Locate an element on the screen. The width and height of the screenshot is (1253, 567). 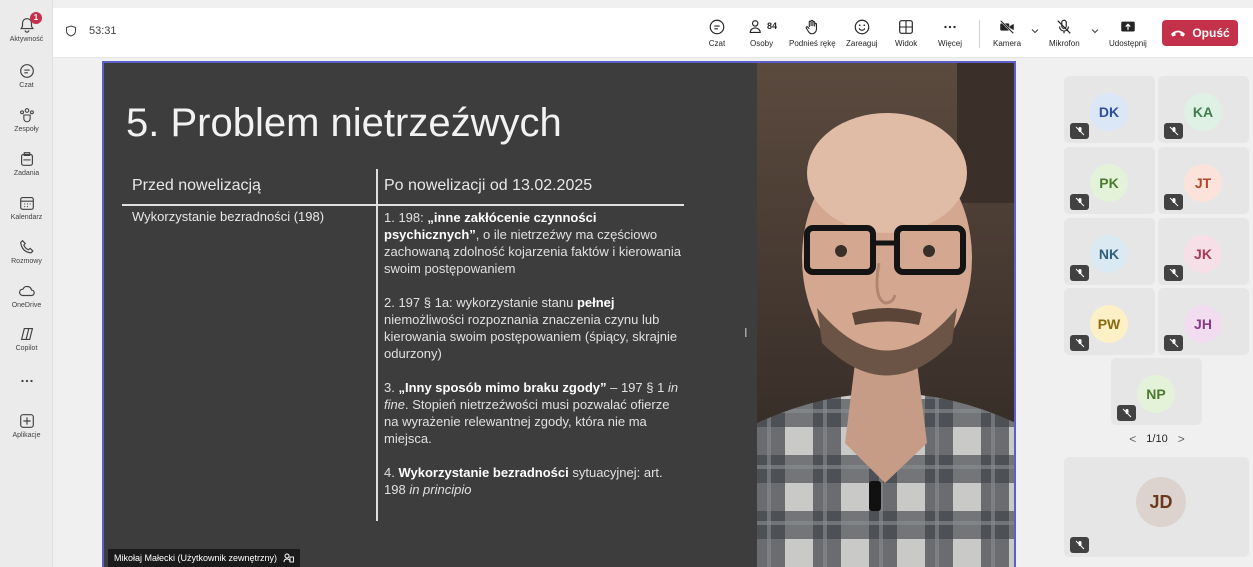
self-avatar: JD is located at coordinates (1161, 502).